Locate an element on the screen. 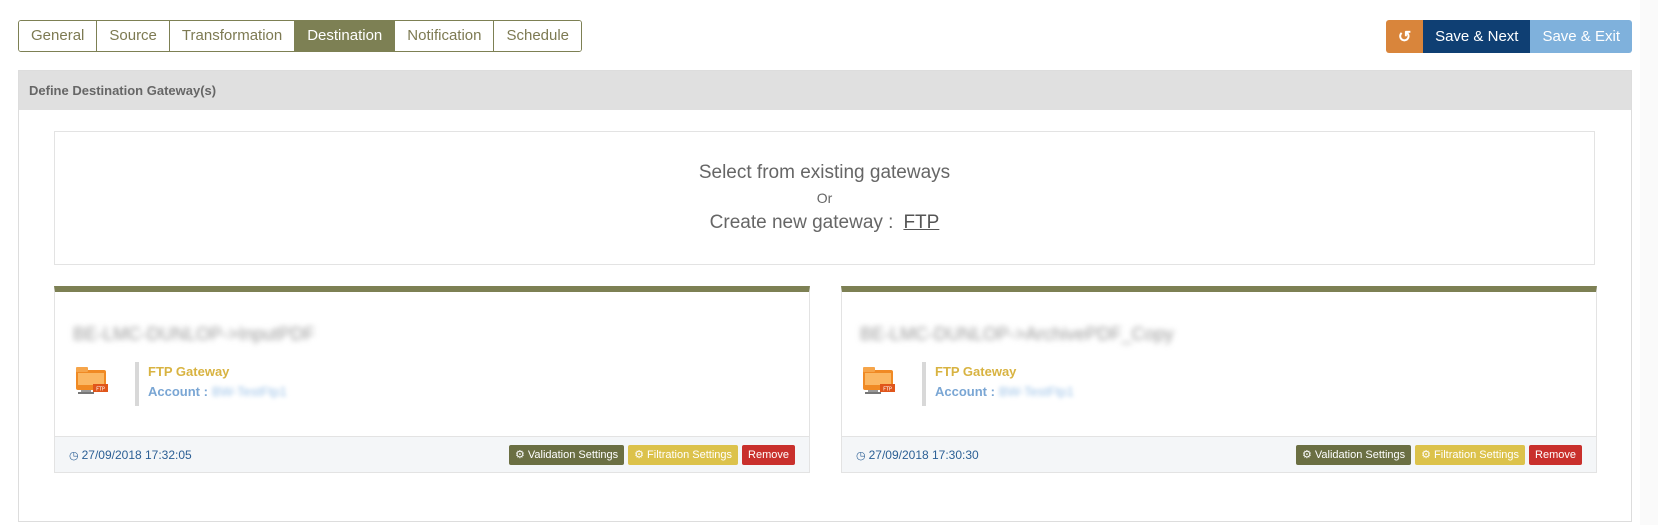  tab-notification: Notification is located at coordinates (445, 36).